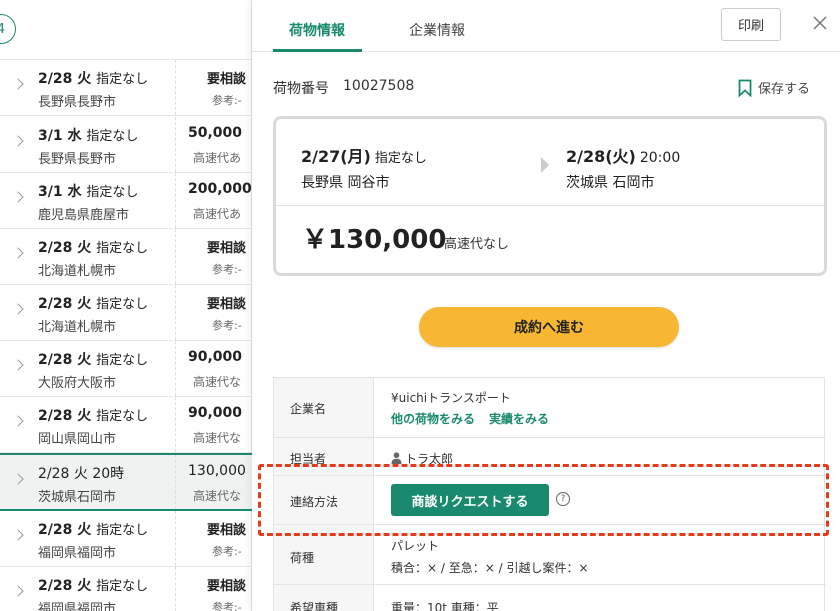  What do you see at coordinates (429, 459) in the screenshot?
I see `person-name: トラ太郎` at bounding box center [429, 459].